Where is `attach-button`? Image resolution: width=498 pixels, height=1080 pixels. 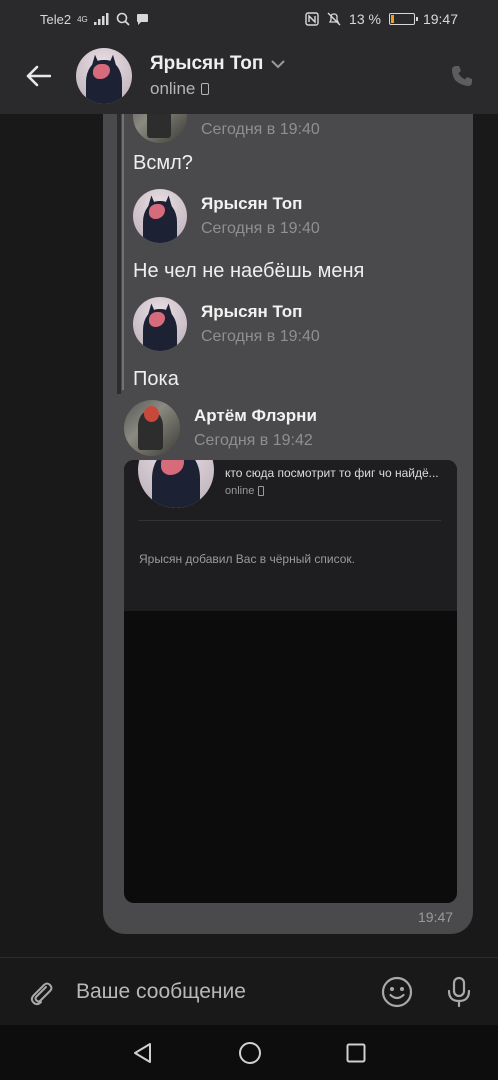
attach-button is located at coordinates (40, 992).